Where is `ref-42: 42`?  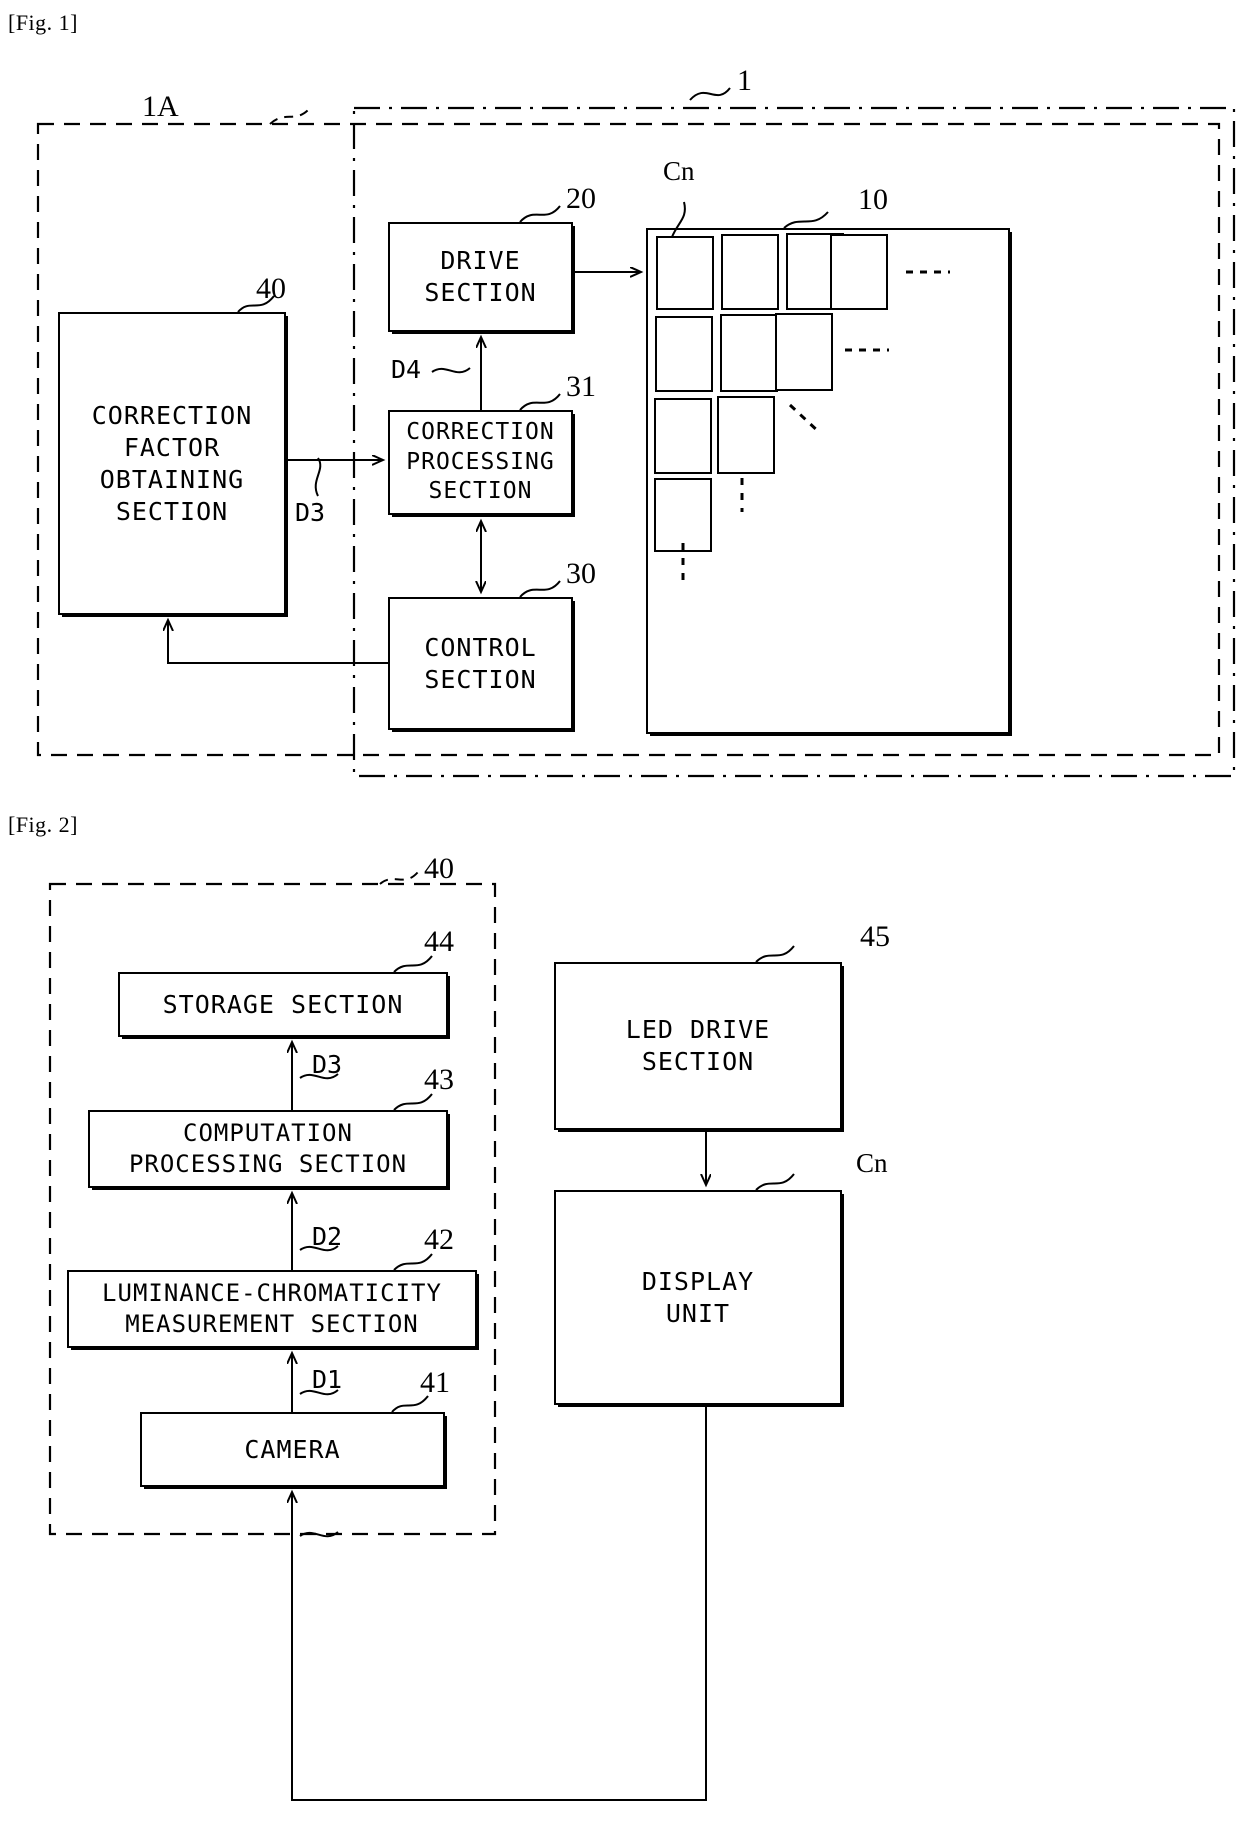
ref-42: 42 is located at coordinates (439, 1239).